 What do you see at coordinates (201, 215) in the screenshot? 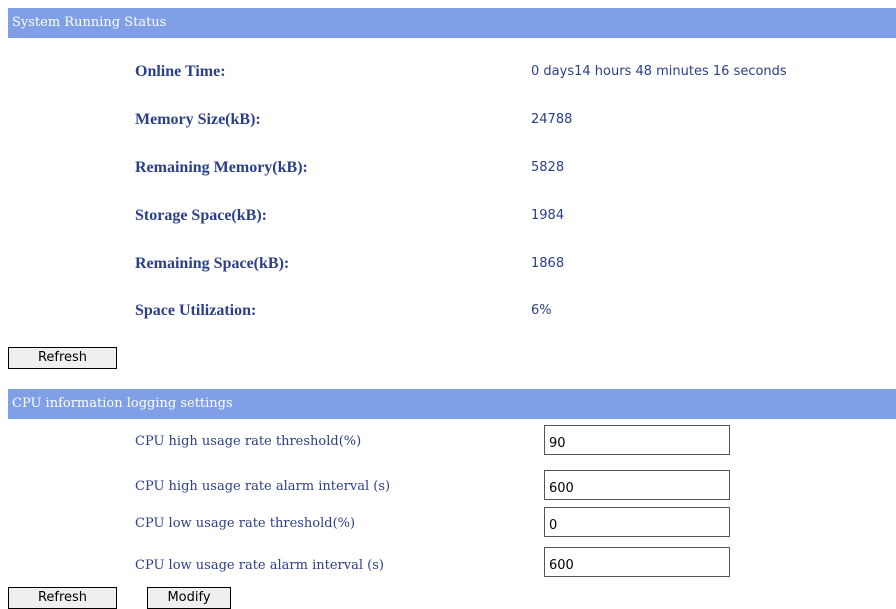
I see `storage-space-label: Storage Space(kB):` at bounding box center [201, 215].